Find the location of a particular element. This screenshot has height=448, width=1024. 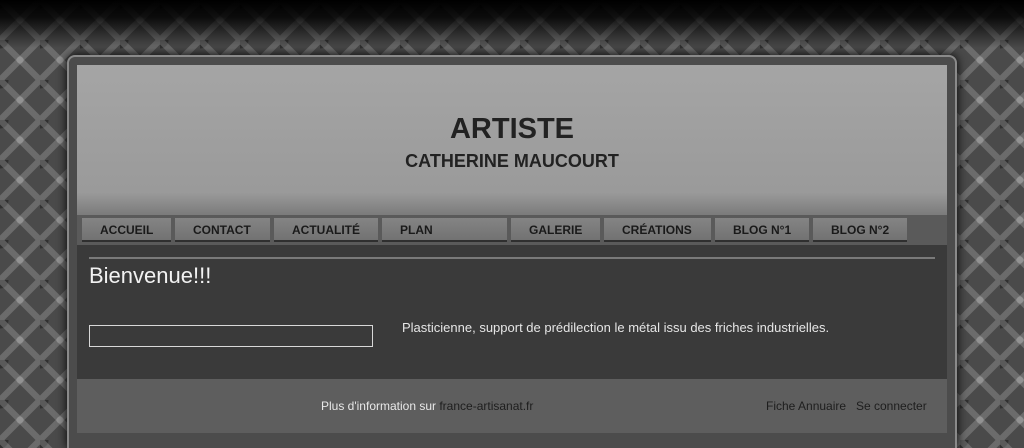

nav-item-blog-2: BLOG N°2 is located at coordinates (860, 230).